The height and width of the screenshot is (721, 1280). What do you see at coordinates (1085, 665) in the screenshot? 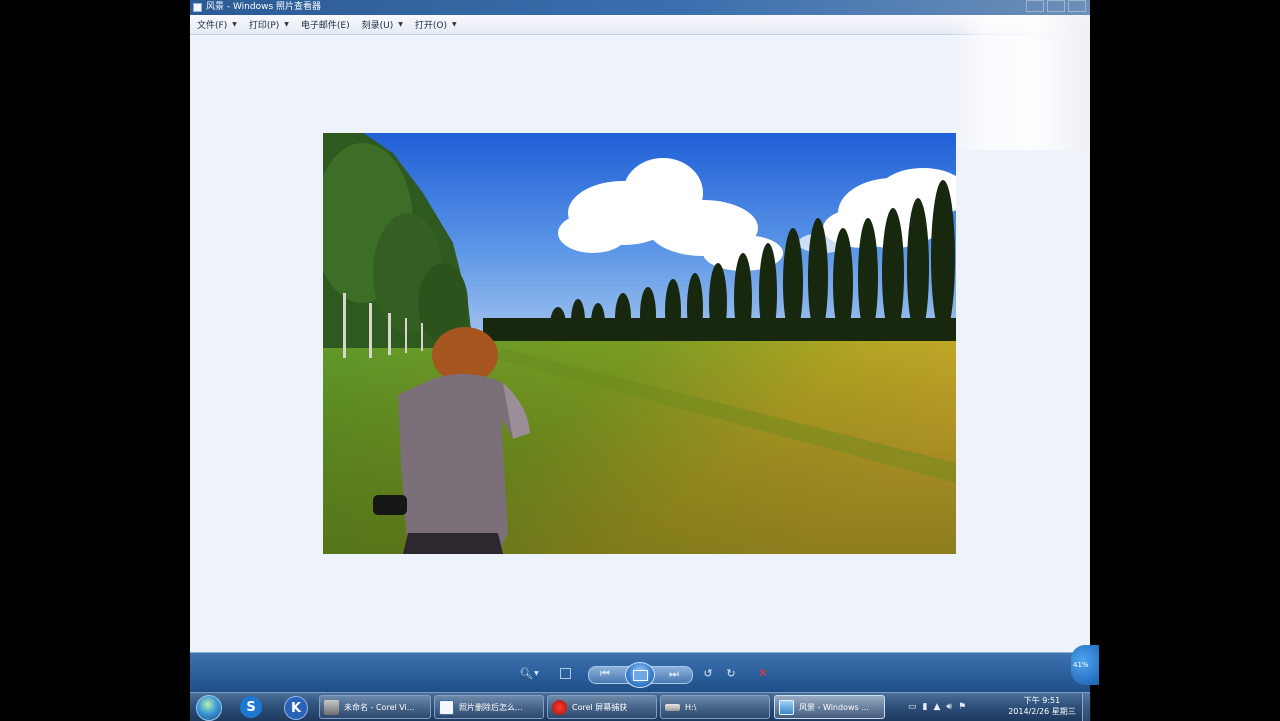
I see `zoom-level-badge: 41%` at bounding box center [1085, 665].